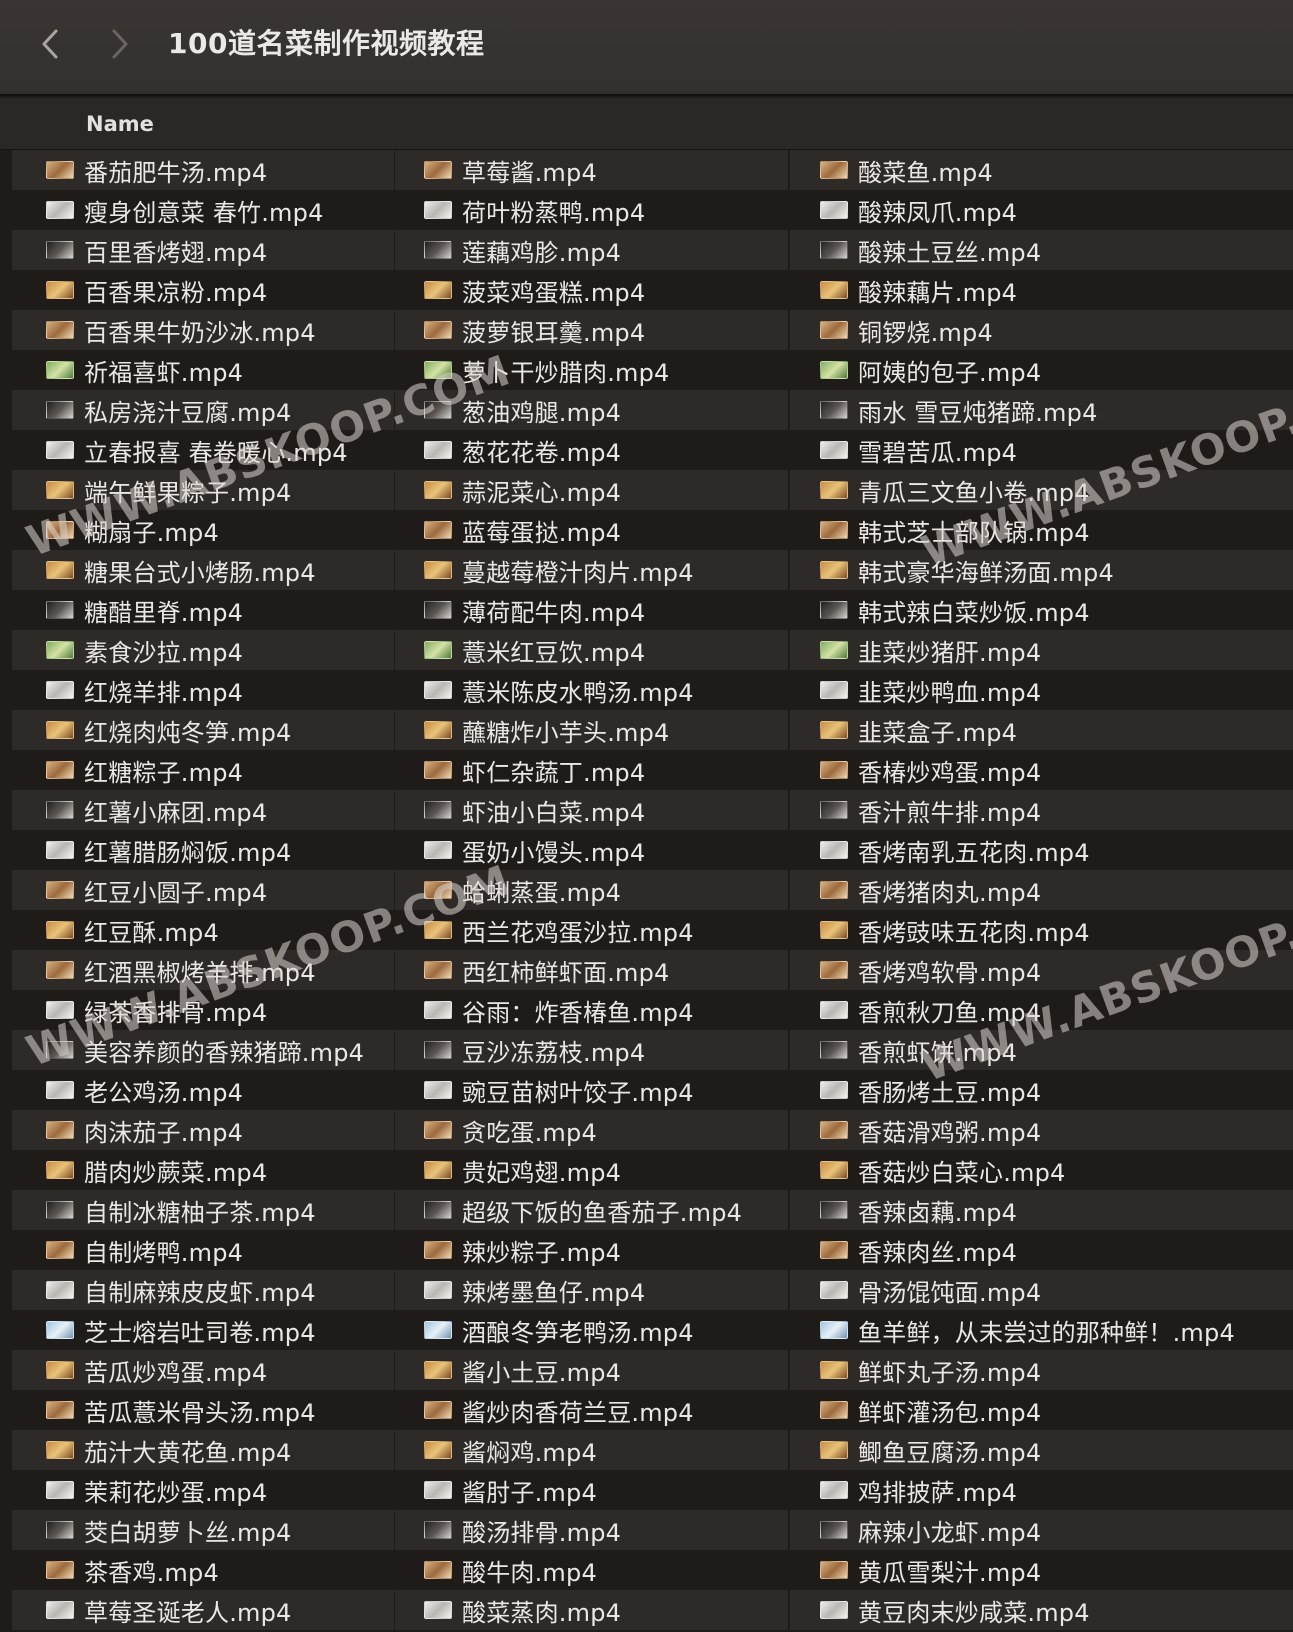 This screenshot has width=1293, height=1632. I want to click on file-row: 鸡排披萨.mp4, so click(1041, 1490).